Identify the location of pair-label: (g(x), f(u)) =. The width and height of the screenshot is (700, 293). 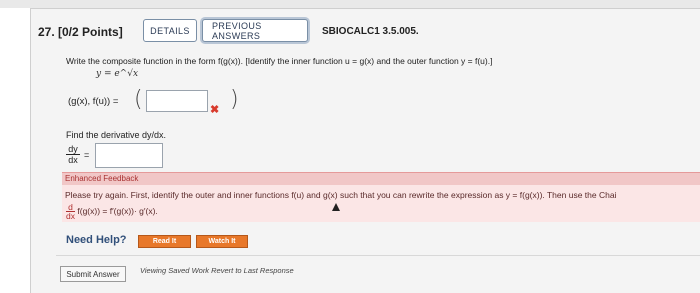
(93, 101).